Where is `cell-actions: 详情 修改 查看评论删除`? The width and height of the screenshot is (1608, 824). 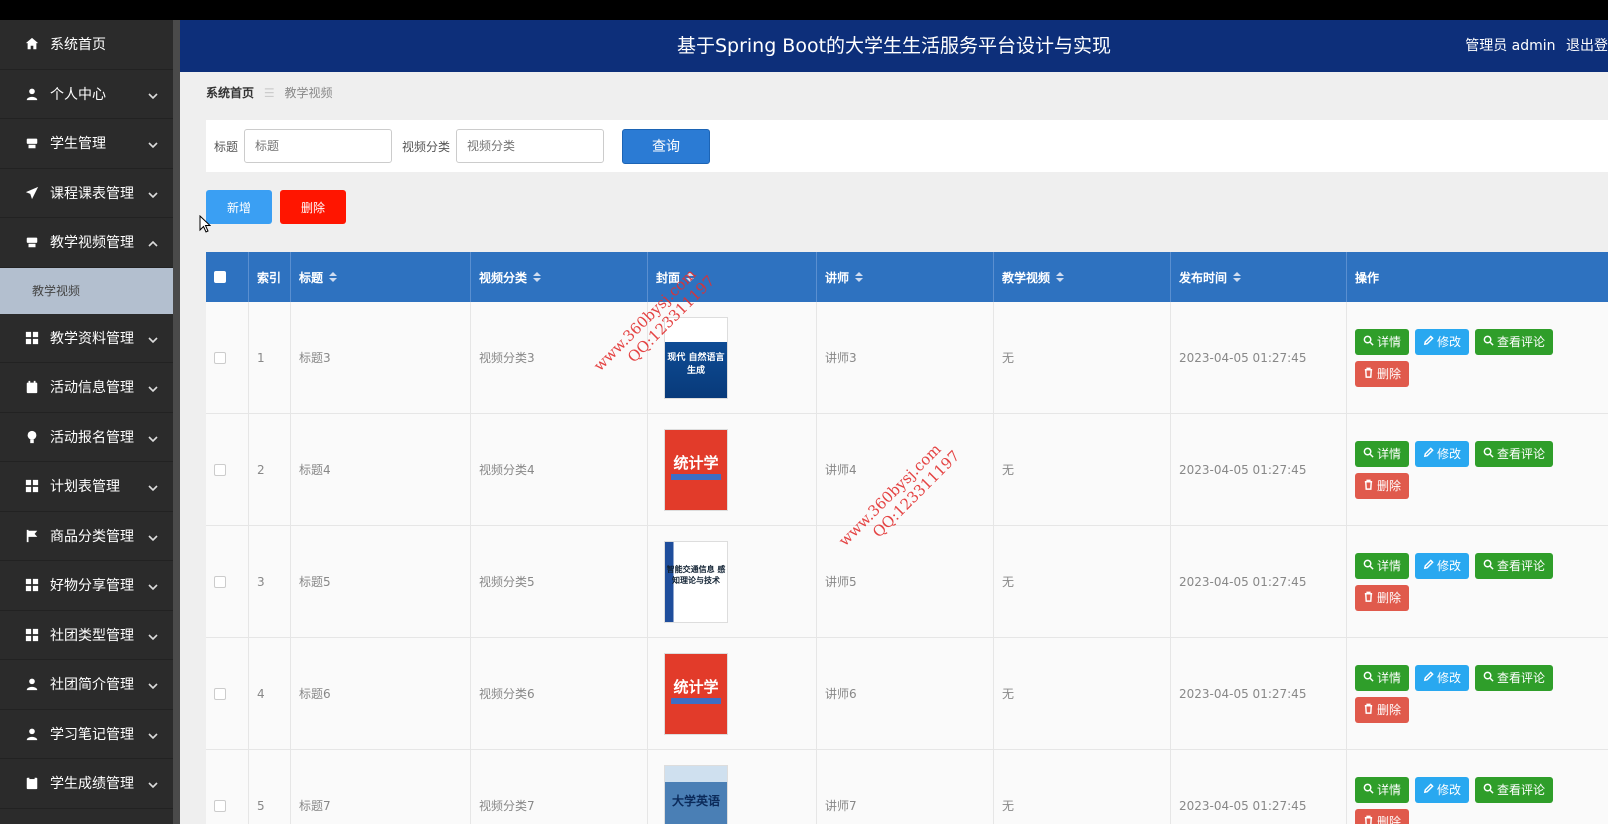
cell-actions: 详情 修改 查看评论删除 is located at coordinates (1477, 693).